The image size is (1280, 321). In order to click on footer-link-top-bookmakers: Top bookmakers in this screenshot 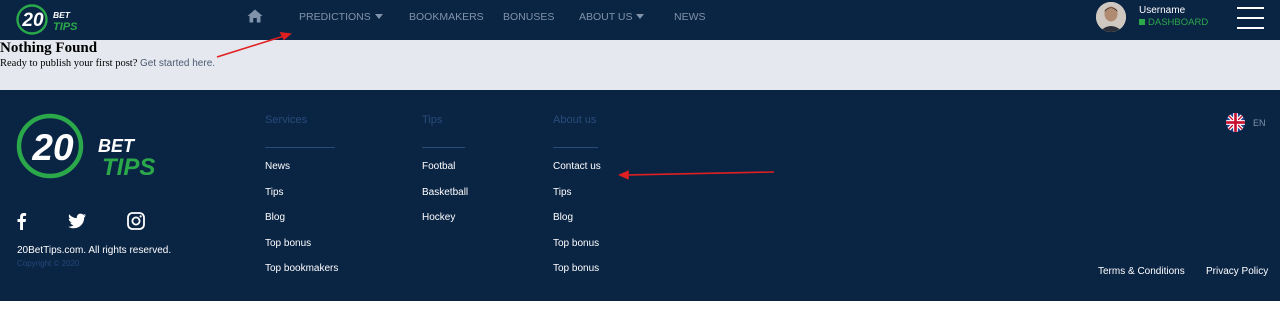, I will do `click(301, 268)`.